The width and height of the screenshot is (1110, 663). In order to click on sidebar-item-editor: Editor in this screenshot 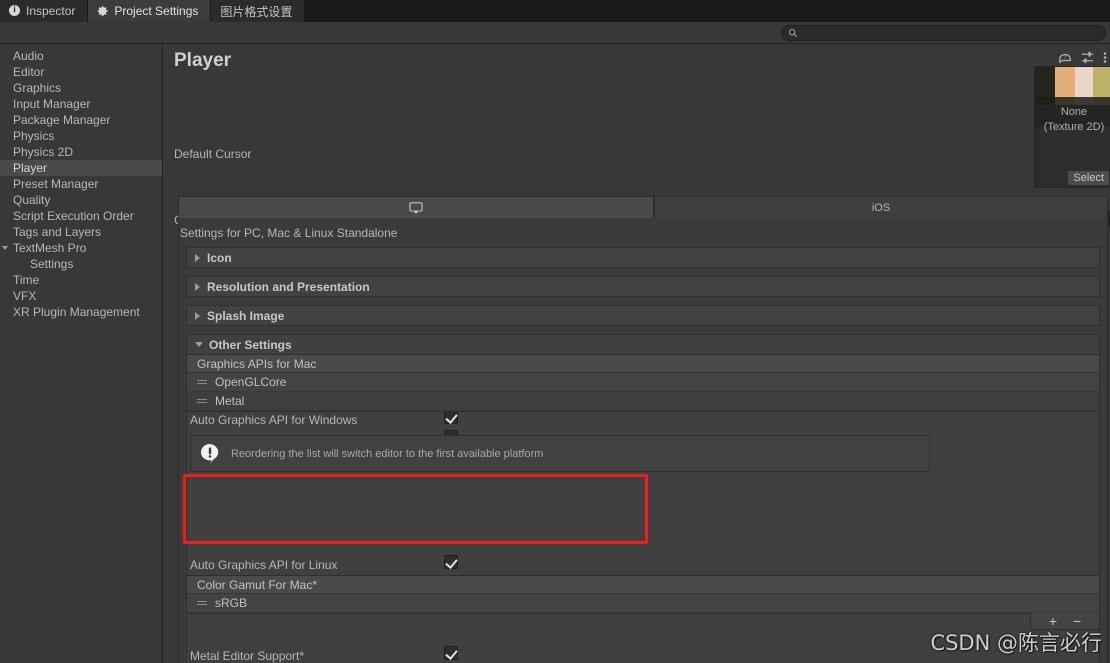, I will do `click(81, 72)`.